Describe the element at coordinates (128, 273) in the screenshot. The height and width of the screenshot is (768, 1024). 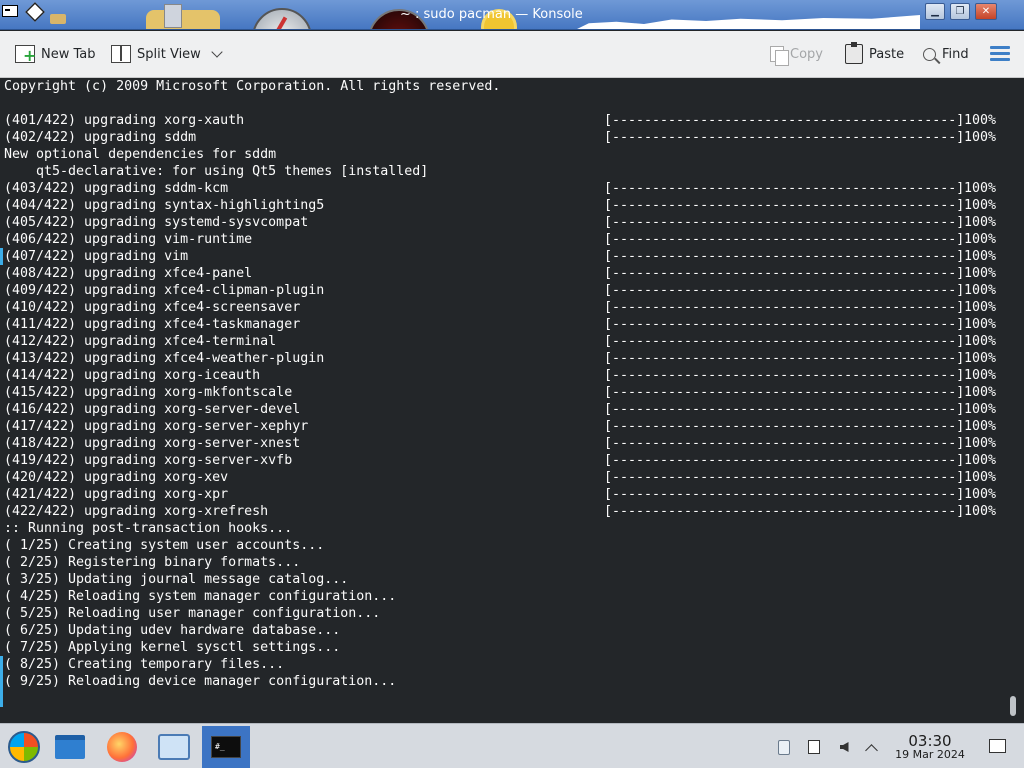
I see `upgrade-label: (408/422) upgrading xfce4-panel` at that location.